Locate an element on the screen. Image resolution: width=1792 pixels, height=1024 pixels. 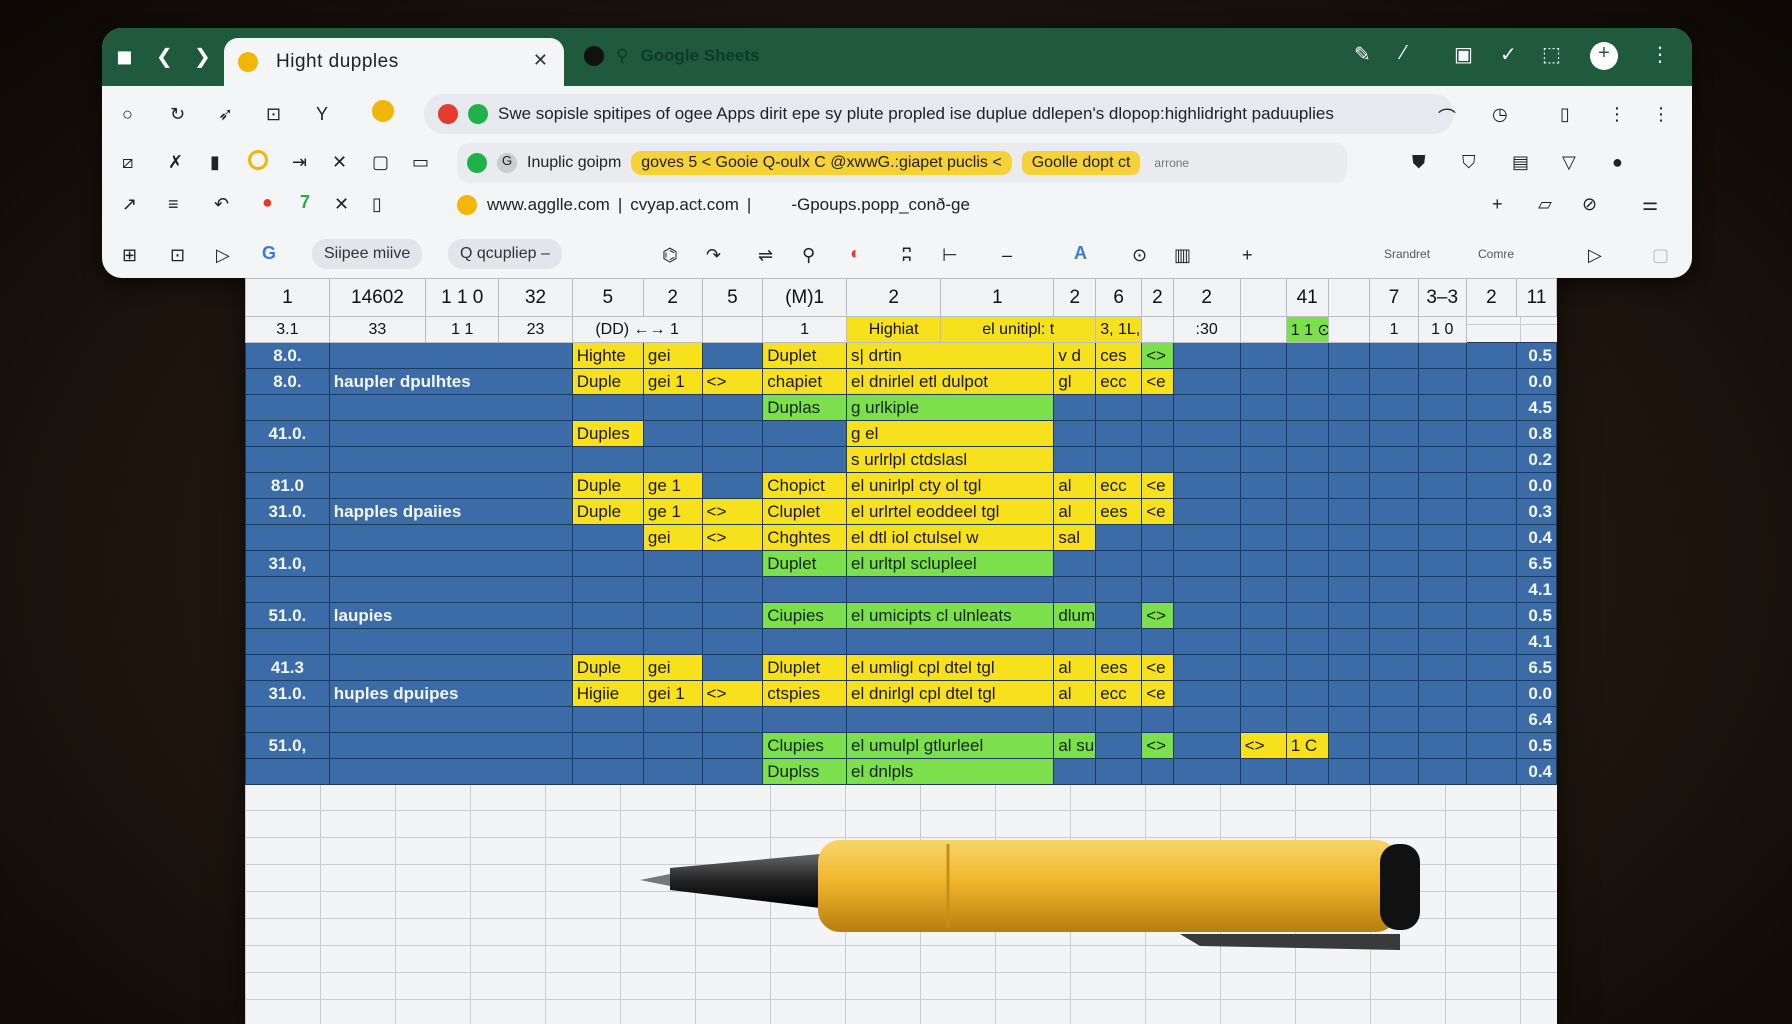
table-cell: al suiger is located at coordinates (1075, 745).